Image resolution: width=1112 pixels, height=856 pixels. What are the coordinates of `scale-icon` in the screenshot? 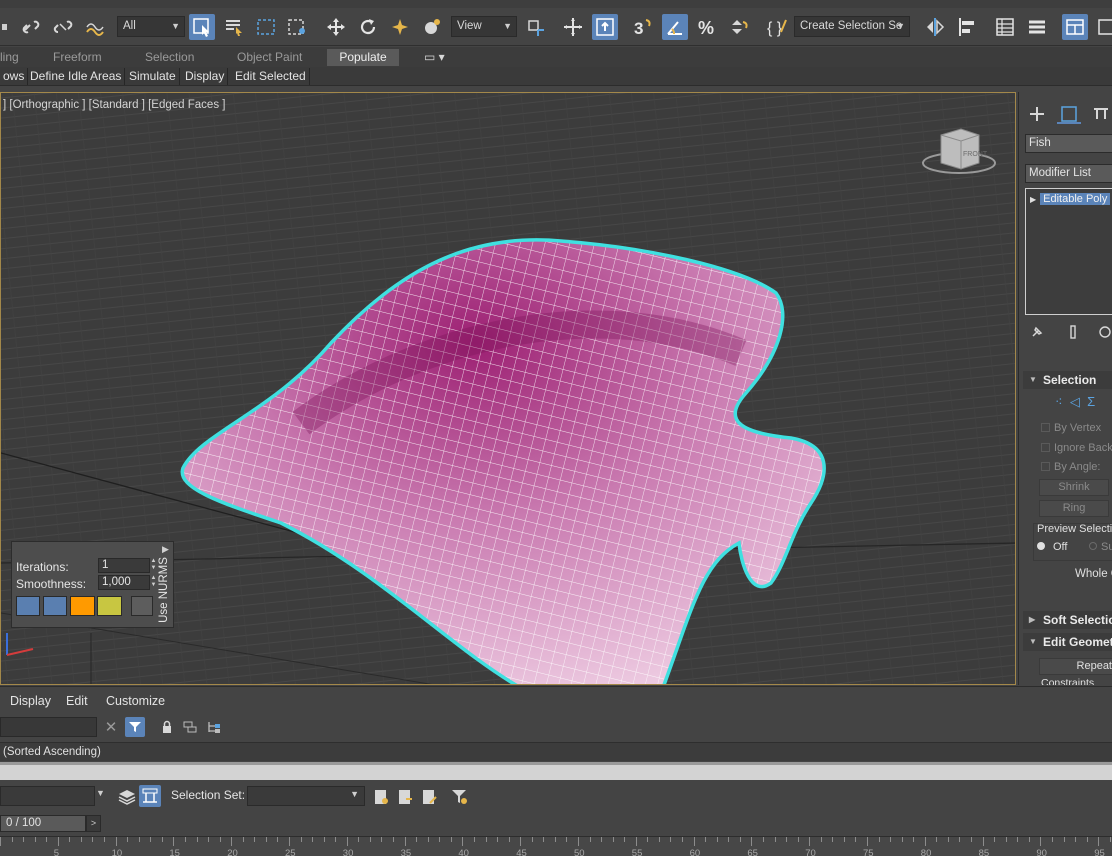 It's located at (400, 27).